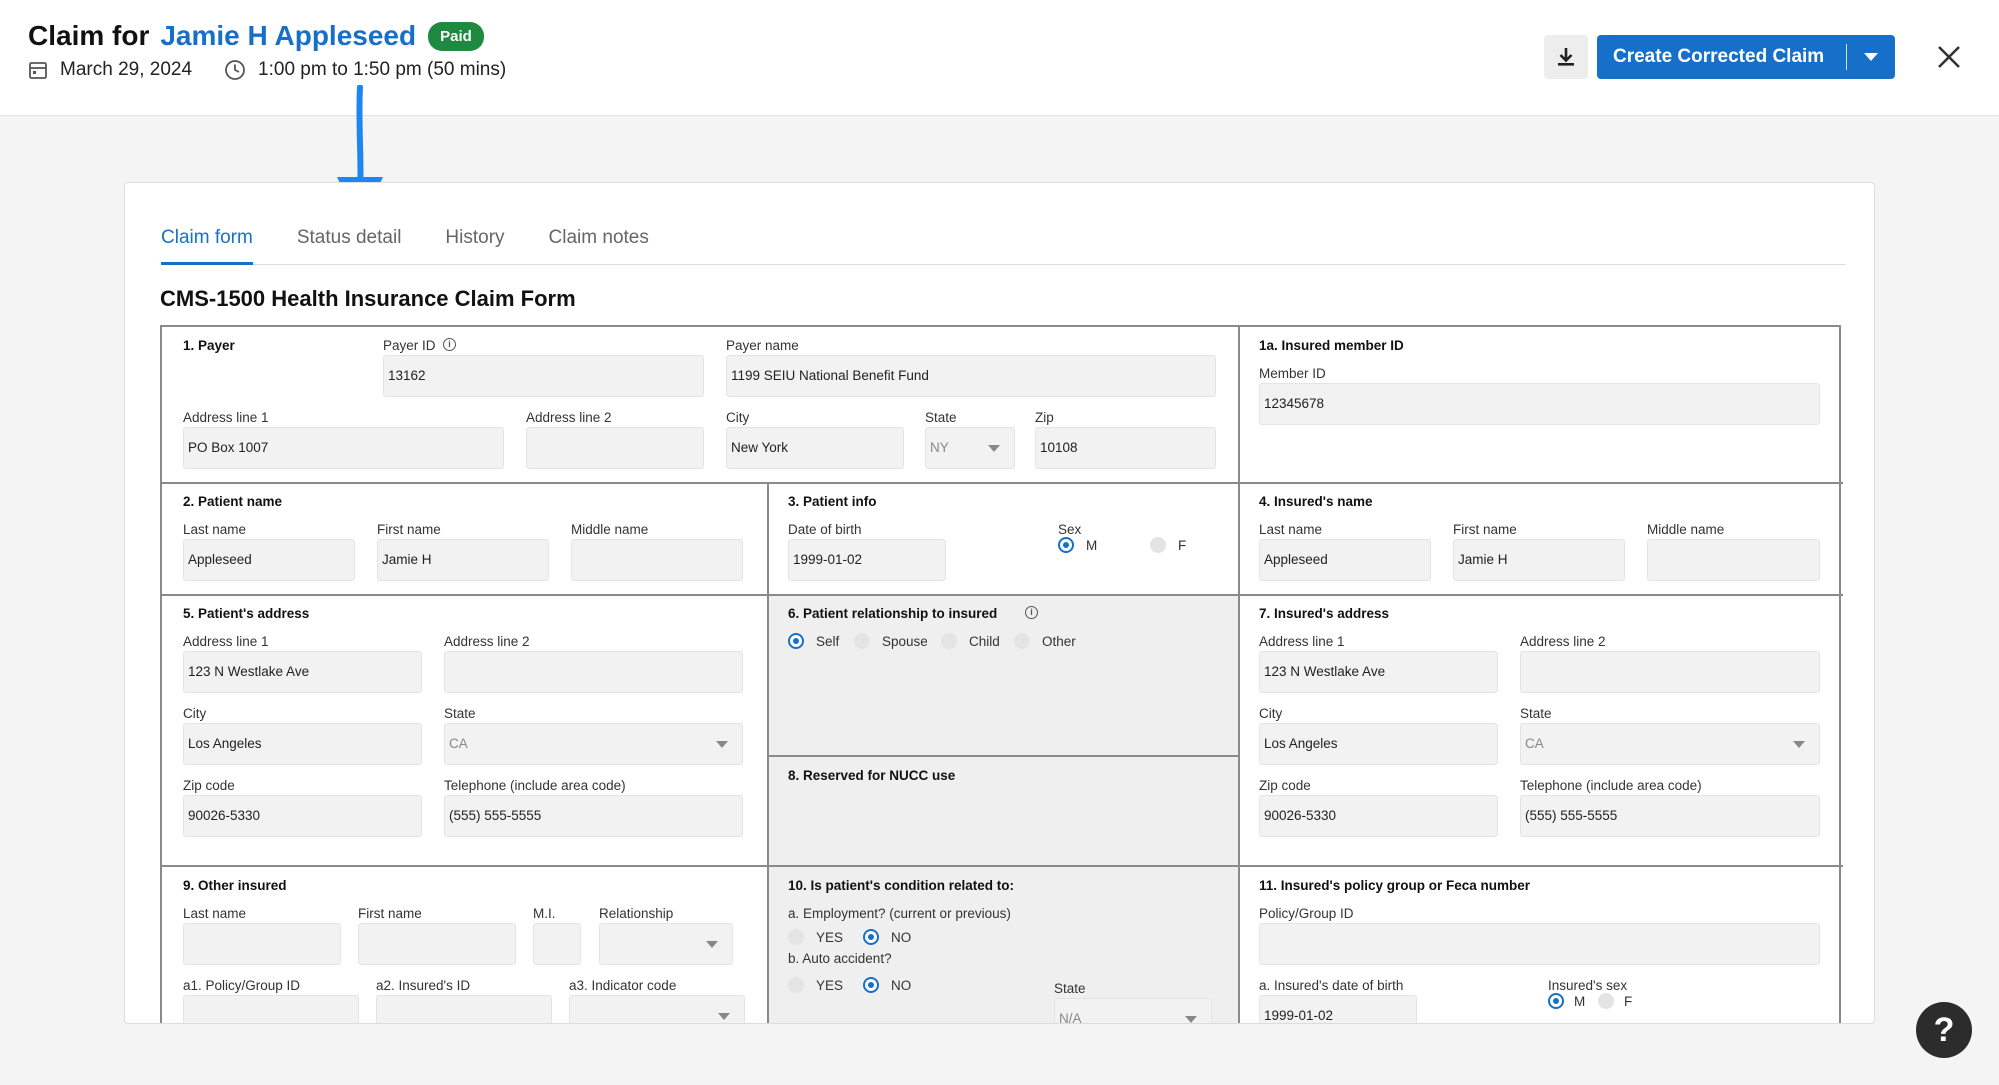 This screenshot has height=1085, width=1999. Describe the element at coordinates (1331, 985) in the screenshot. I see `insured-dob-label: a. Insured's date of birth` at that location.